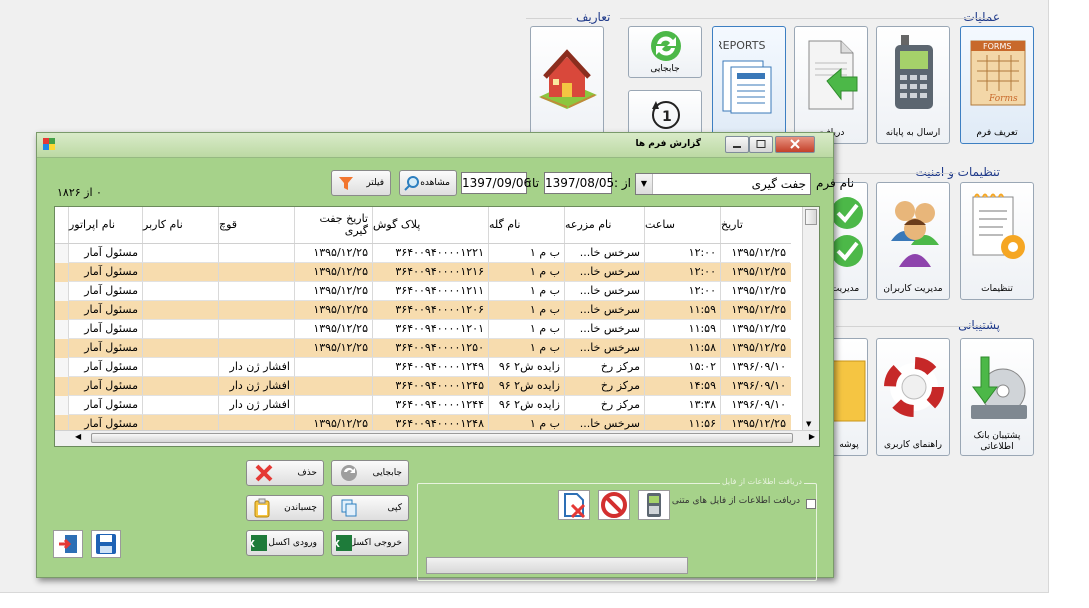  I want to click on floppy-disk-icon, so click(106, 544).